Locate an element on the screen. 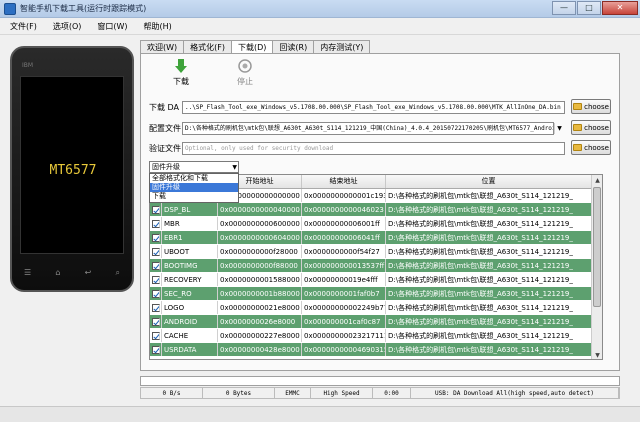 The height and width of the screenshot is (422, 640). stop-icon is located at coordinates (245, 66).